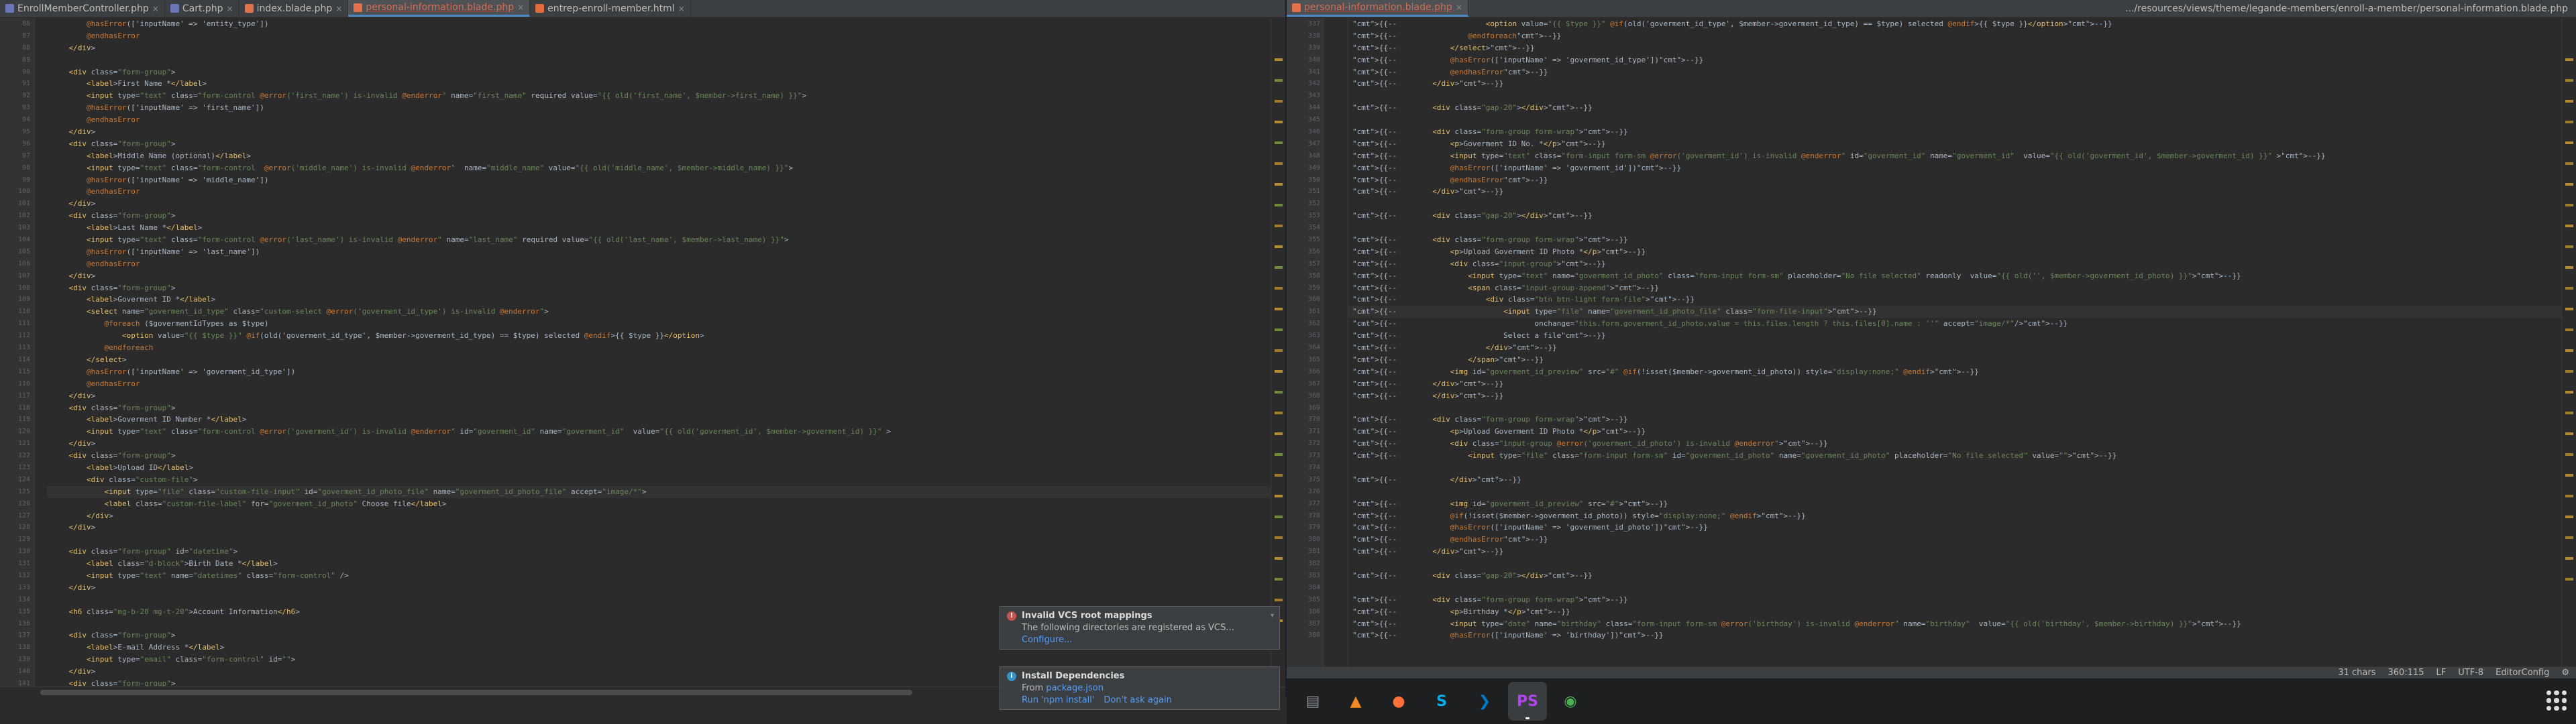 Image resolution: width=2576 pixels, height=724 pixels. I want to click on left-fold-column, so click(41, 358).